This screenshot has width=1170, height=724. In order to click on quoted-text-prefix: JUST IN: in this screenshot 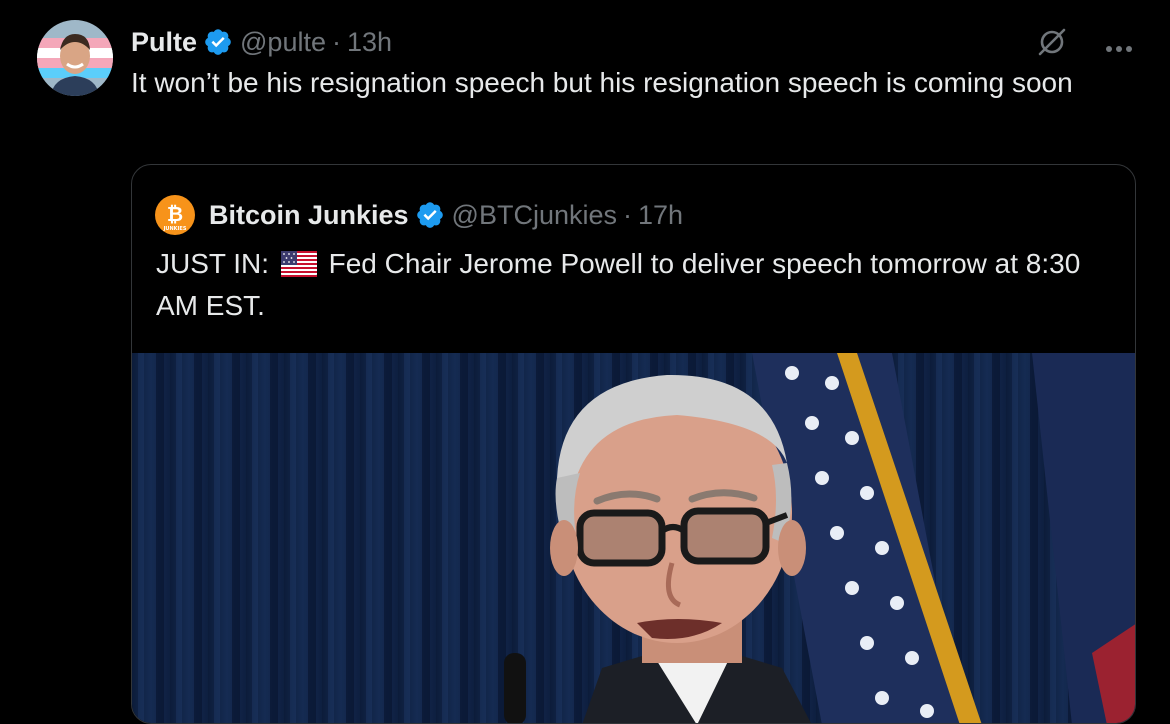, I will do `click(213, 263)`.